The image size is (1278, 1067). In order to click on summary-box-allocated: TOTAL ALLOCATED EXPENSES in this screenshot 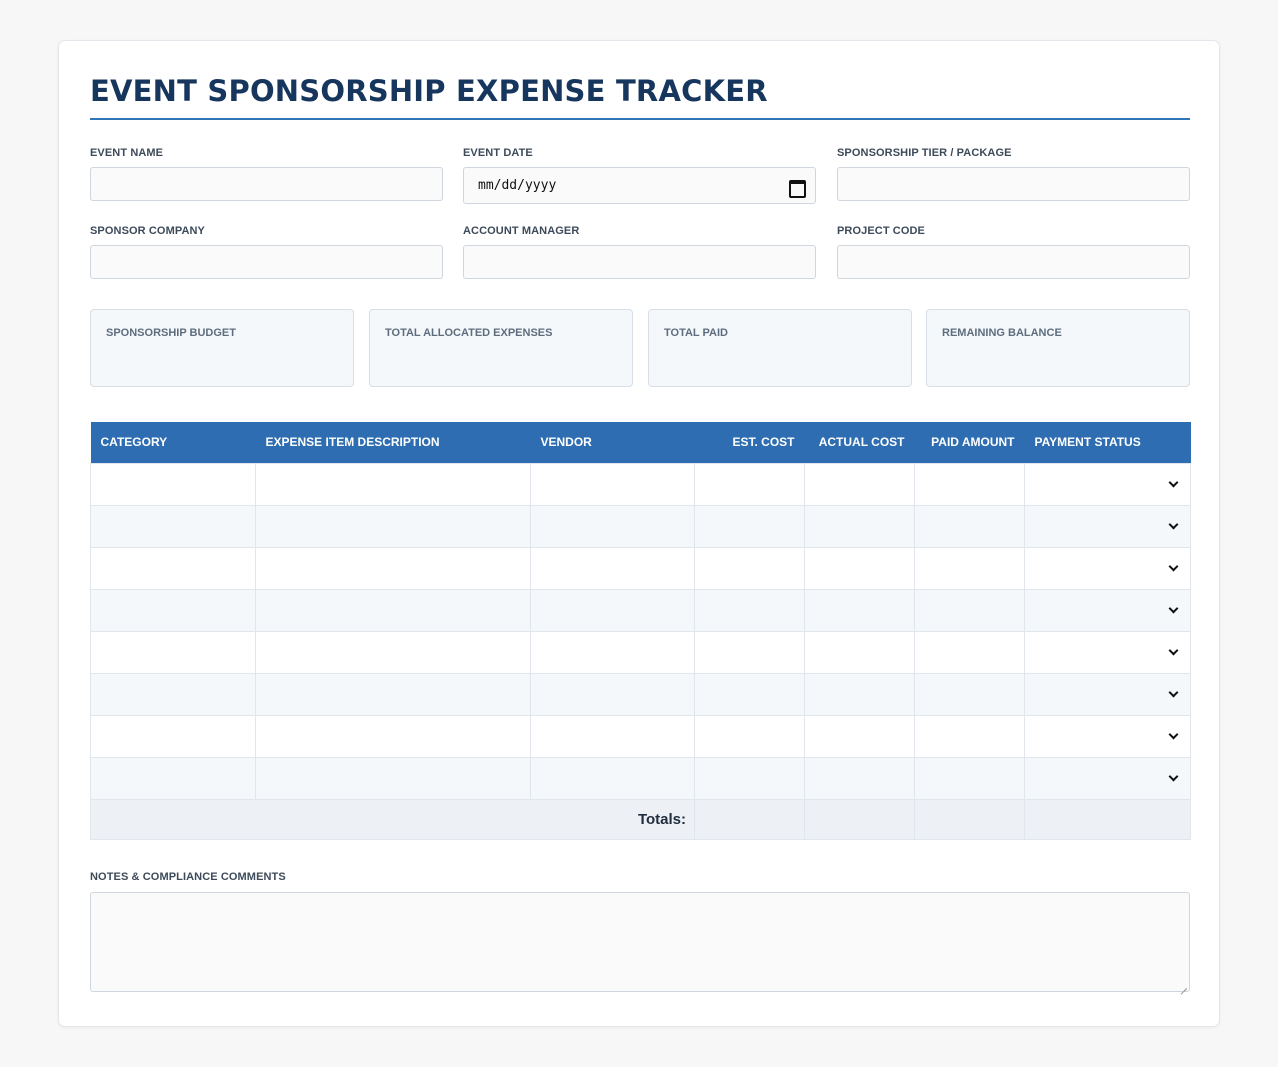, I will do `click(501, 348)`.